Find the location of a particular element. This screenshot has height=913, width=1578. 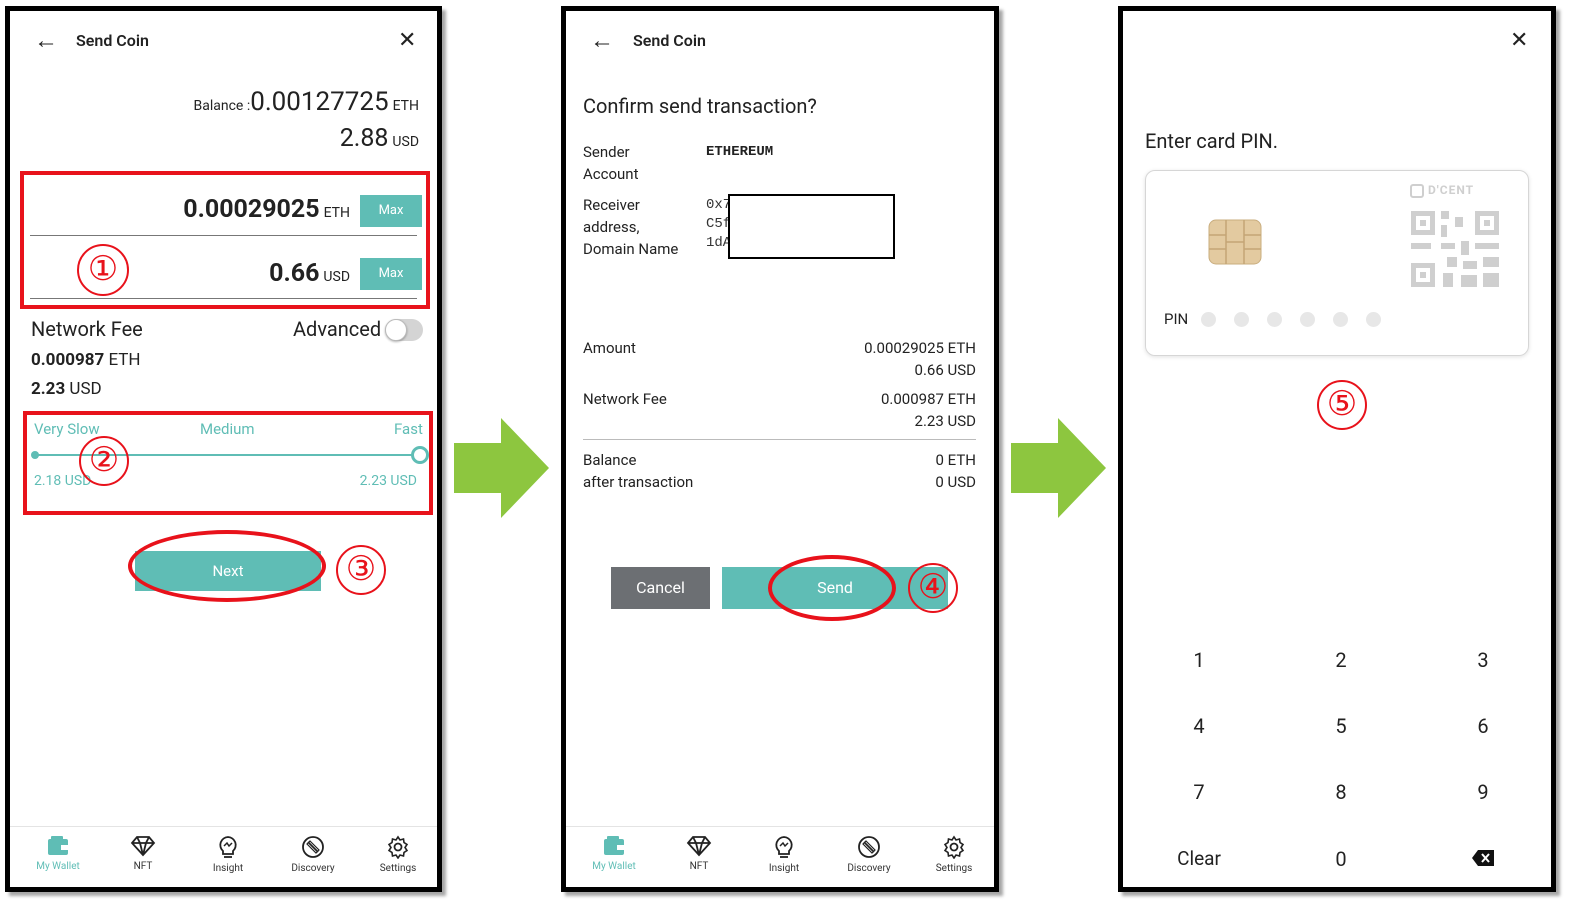

wallet-icon is located at coordinates (58, 845).